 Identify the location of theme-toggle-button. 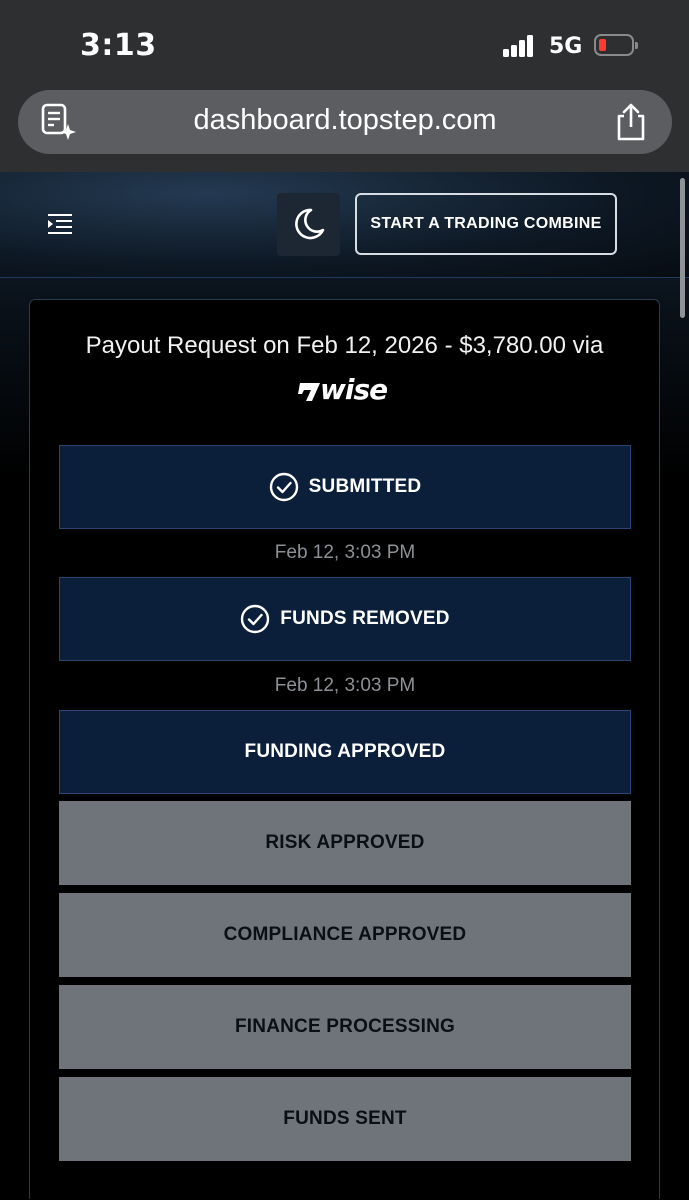
(308, 224).